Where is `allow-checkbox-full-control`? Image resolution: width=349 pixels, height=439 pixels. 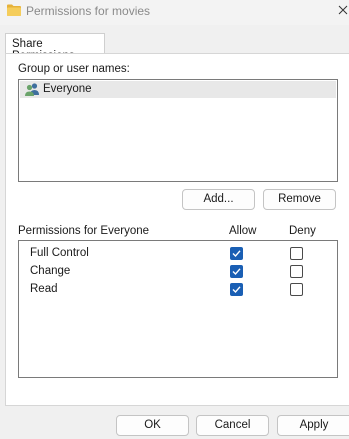
allow-checkbox-full-control is located at coordinates (236, 253).